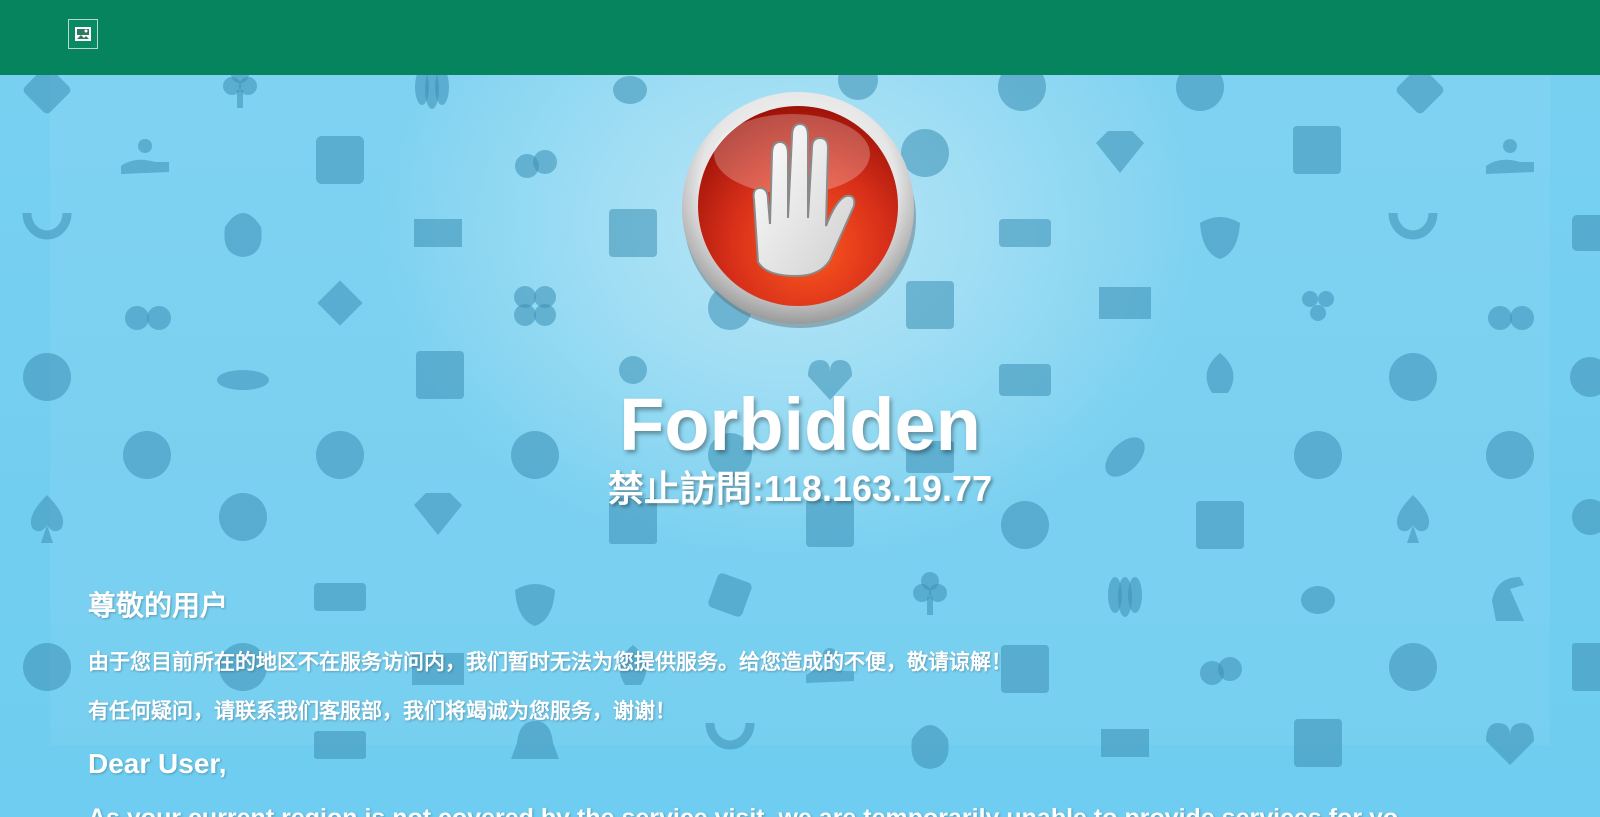 The image size is (1600, 817). I want to click on error-subtitle: 禁止訪問:118.163.19.77, so click(800, 488).